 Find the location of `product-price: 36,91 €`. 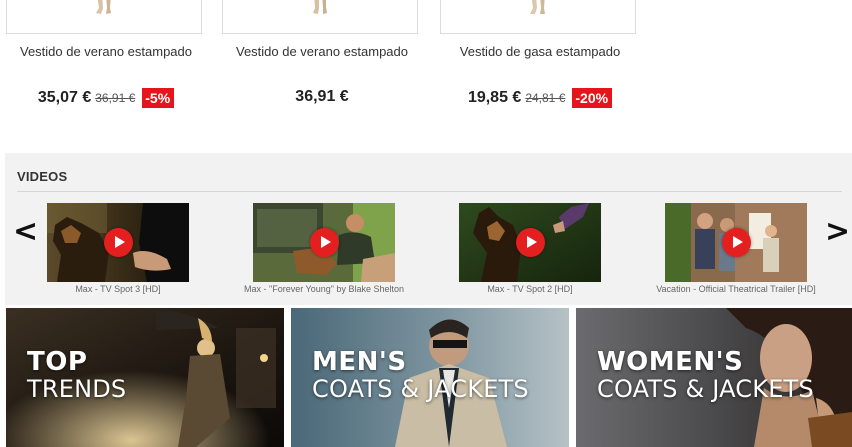

product-price: 36,91 € is located at coordinates (322, 96).